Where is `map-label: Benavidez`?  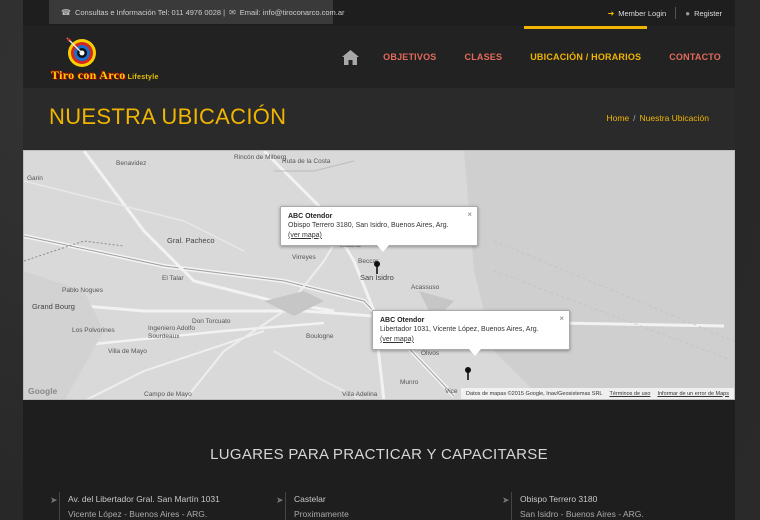
map-label: Benavidez is located at coordinates (131, 163).